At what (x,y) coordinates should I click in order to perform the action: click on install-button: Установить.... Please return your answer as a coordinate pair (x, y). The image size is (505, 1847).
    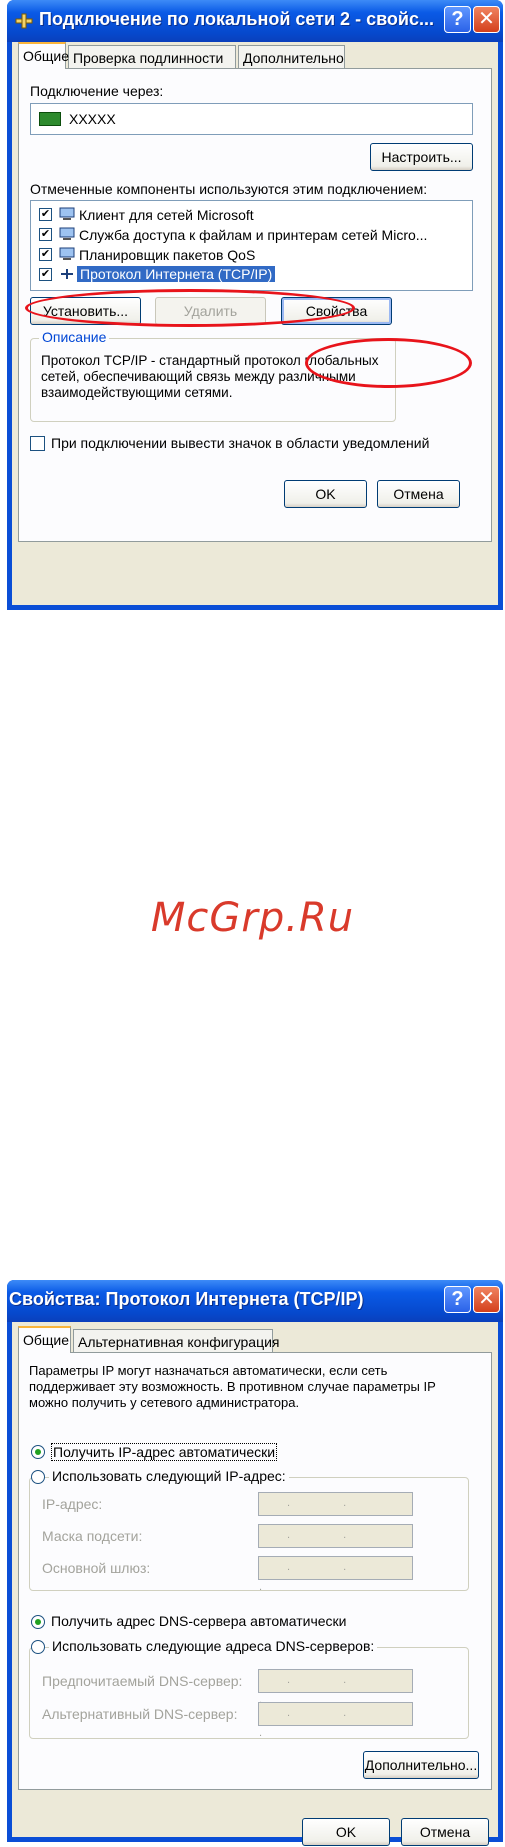
    Looking at the image, I should click on (85, 311).